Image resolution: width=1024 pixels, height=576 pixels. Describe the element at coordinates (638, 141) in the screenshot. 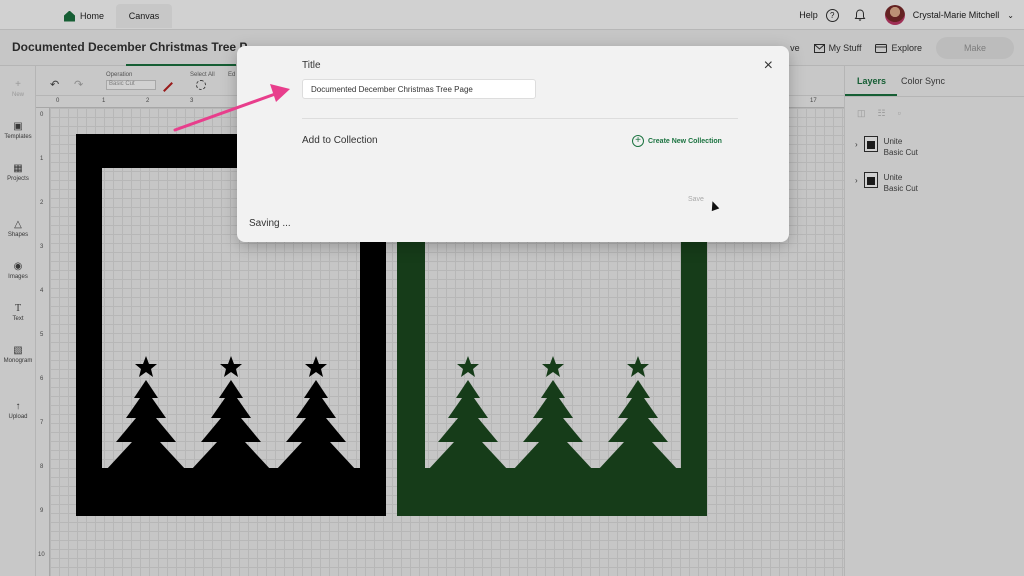

I see `plus-circle-icon: +` at that location.